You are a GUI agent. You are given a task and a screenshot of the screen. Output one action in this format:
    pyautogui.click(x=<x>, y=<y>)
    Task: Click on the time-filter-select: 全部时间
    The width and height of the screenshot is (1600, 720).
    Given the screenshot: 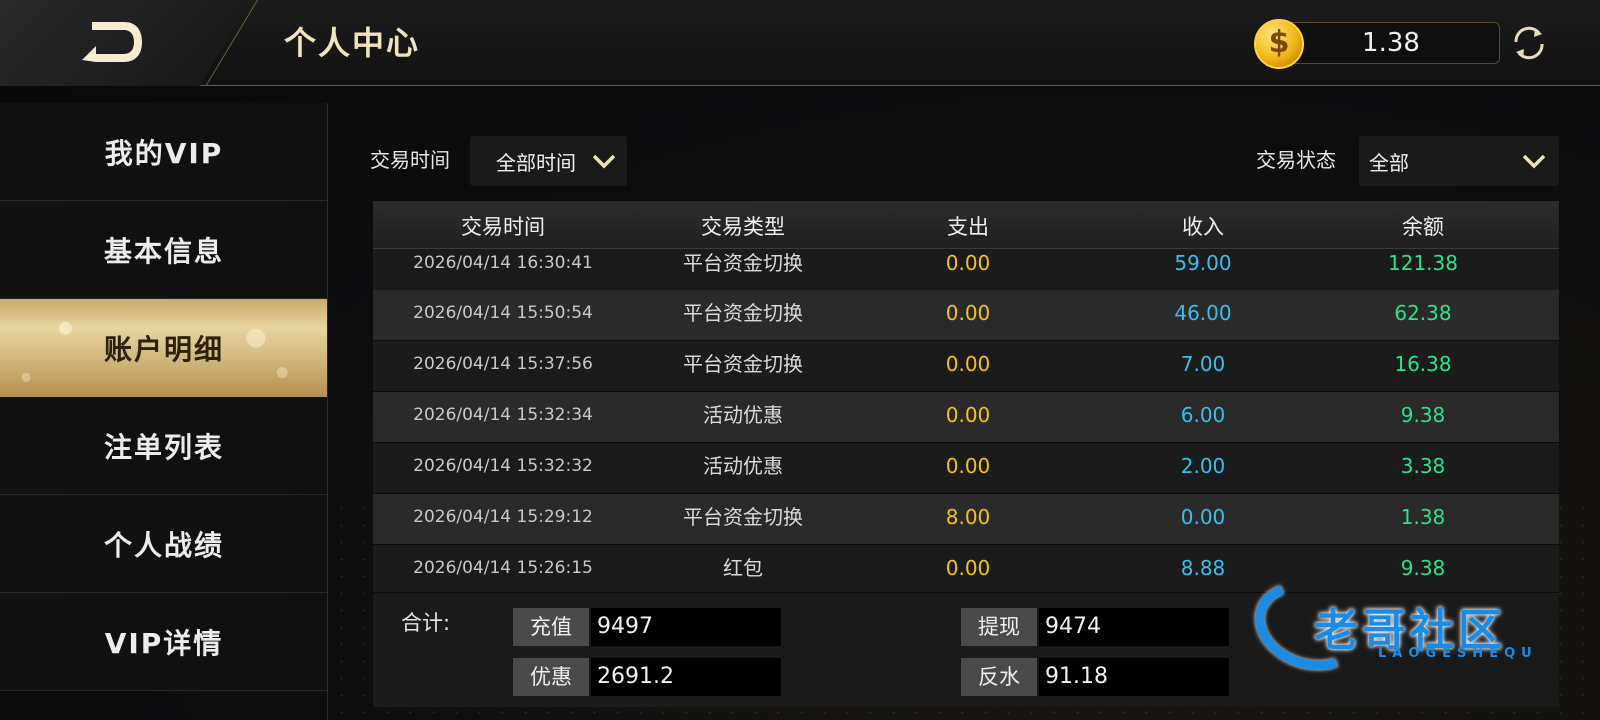 What is the action you would take?
    pyautogui.click(x=548, y=161)
    